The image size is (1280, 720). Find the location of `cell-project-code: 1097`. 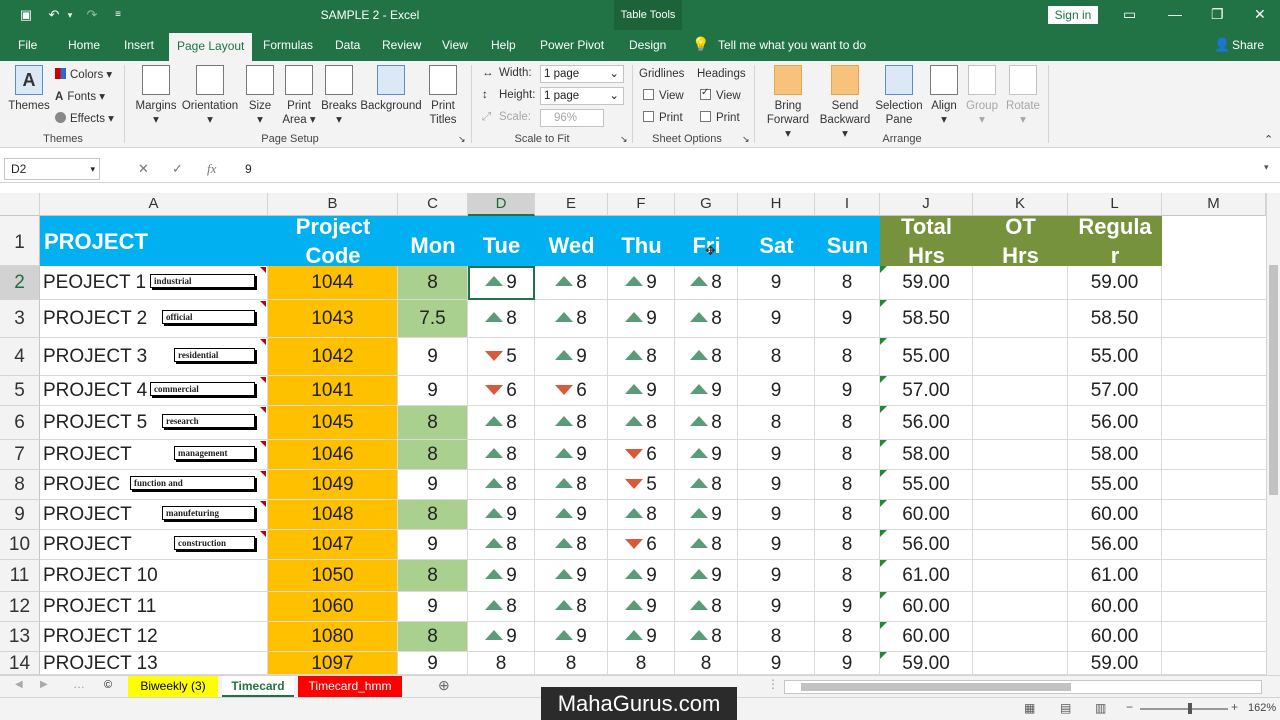

cell-project-code: 1097 is located at coordinates (333, 663).